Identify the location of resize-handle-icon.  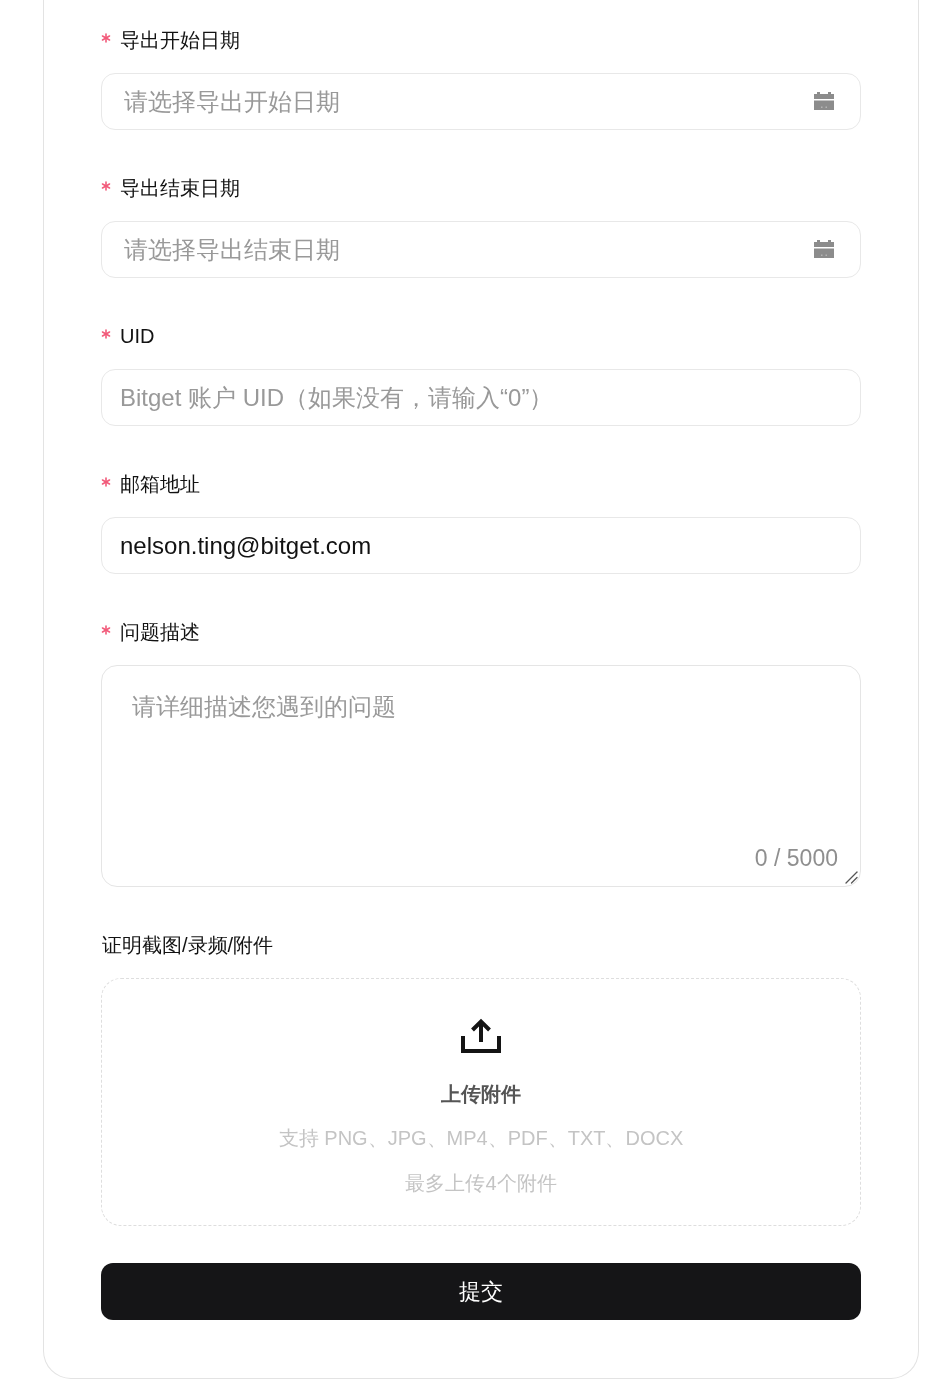
(851, 877).